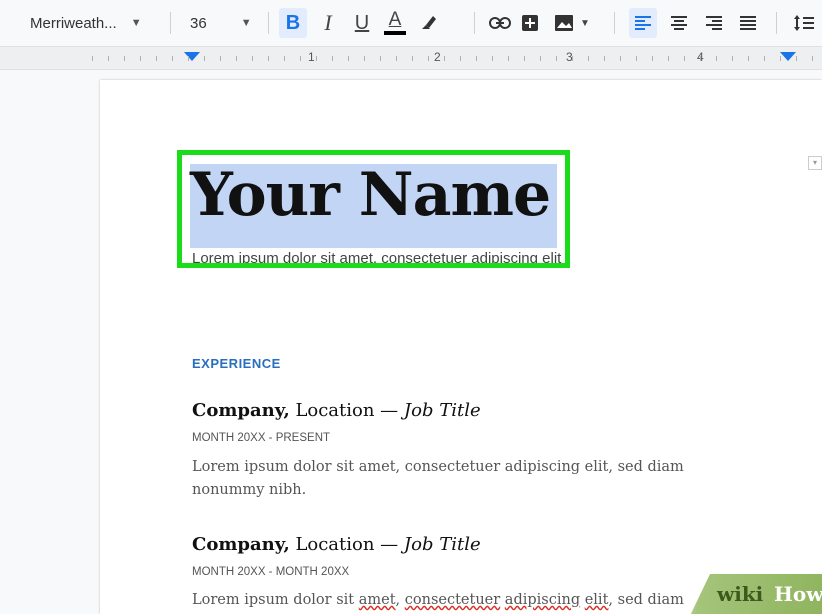  Describe the element at coordinates (530, 23) in the screenshot. I see `add-comment-icon` at that location.